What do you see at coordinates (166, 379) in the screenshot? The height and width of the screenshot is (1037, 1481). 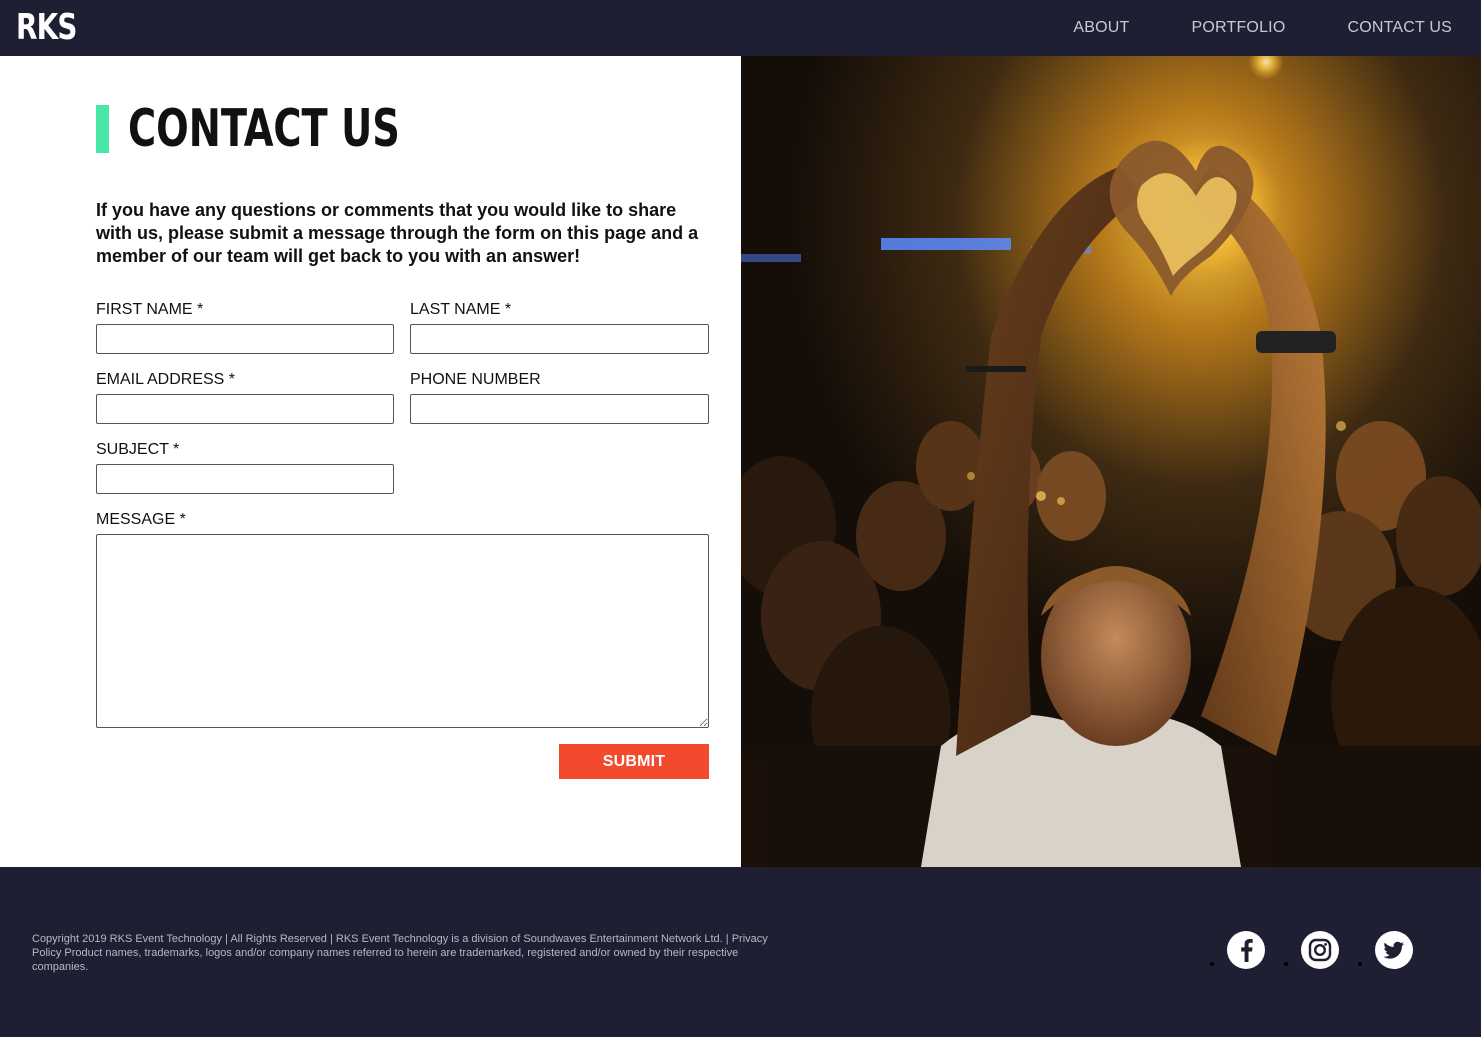 I see `email-label: EMAIL ADDRESS *` at bounding box center [166, 379].